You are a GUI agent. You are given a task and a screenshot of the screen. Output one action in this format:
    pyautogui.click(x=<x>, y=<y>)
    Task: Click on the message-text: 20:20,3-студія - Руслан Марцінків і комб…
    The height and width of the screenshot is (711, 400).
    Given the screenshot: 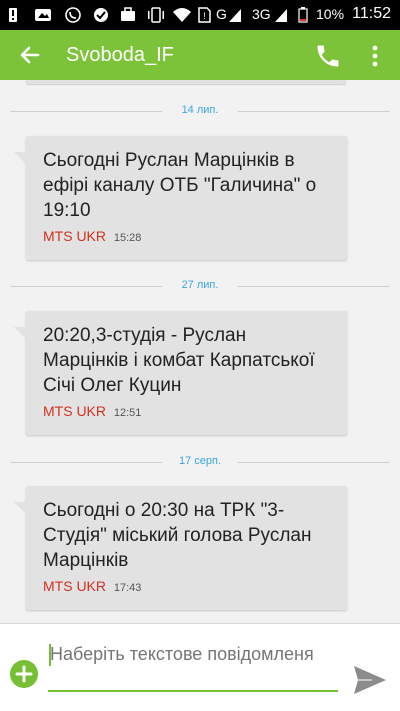 What is the action you would take?
    pyautogui.click(x=179, y=360)
    